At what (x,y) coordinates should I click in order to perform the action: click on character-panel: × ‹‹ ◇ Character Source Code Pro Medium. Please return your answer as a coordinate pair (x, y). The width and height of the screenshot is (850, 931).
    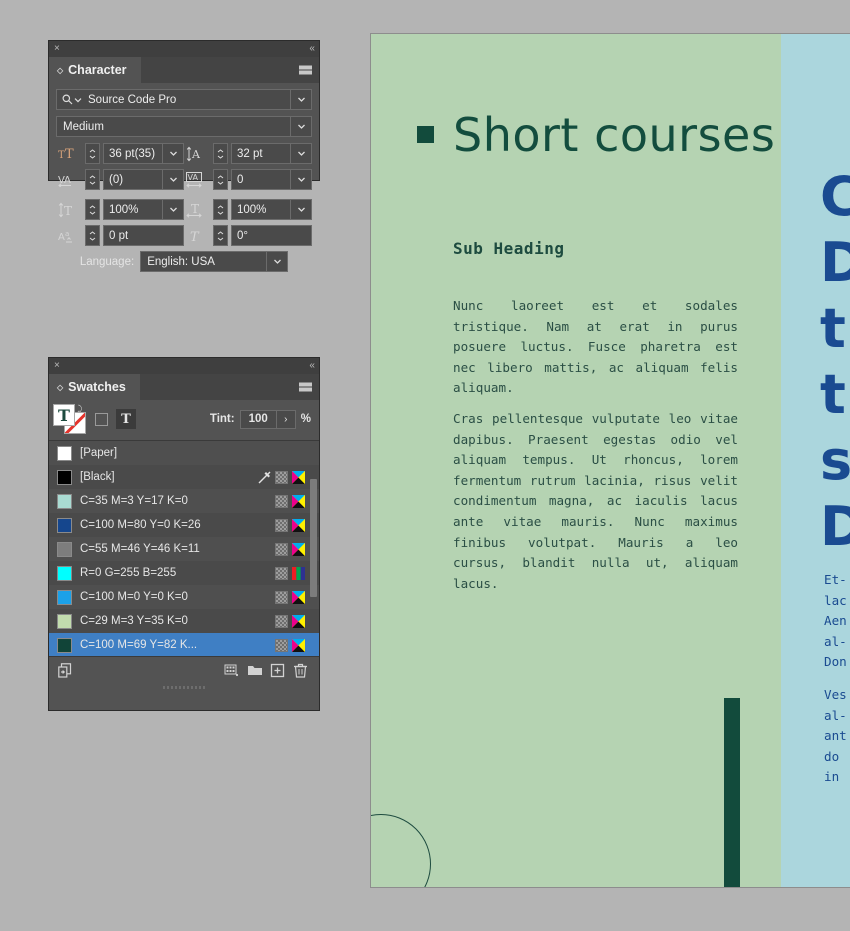
    Looking at the image, I should click on (184, 156).